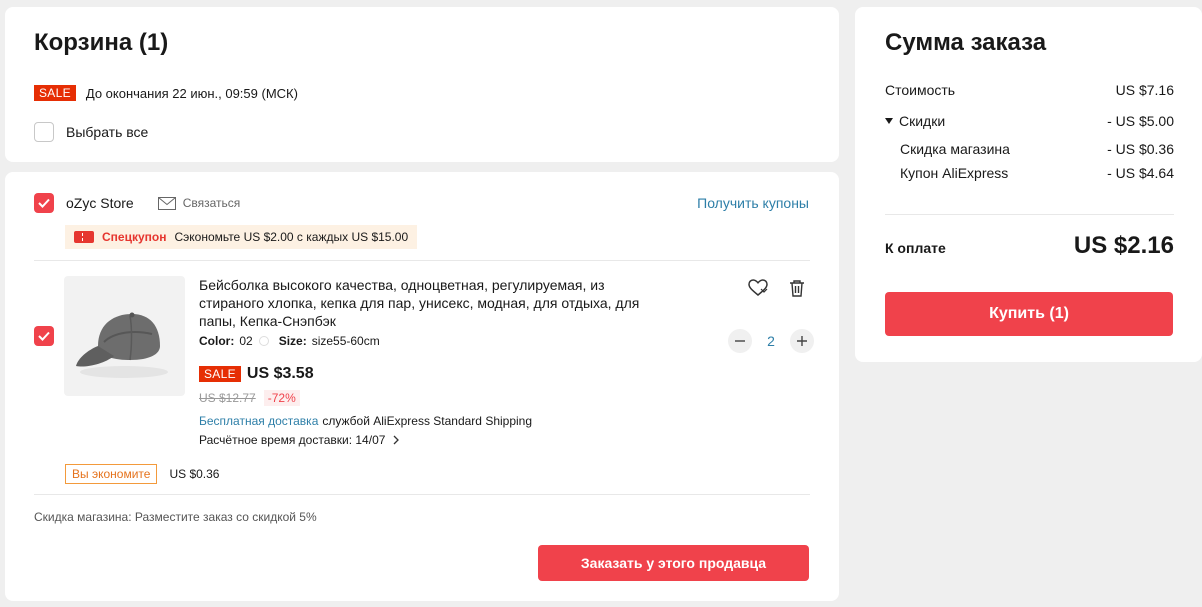 The image size is (1202, 607). What do you see at coordinates (100, 203) in the screenshot?
I see `store-name-link: oZyc Store` at bounding box center [100, 203].